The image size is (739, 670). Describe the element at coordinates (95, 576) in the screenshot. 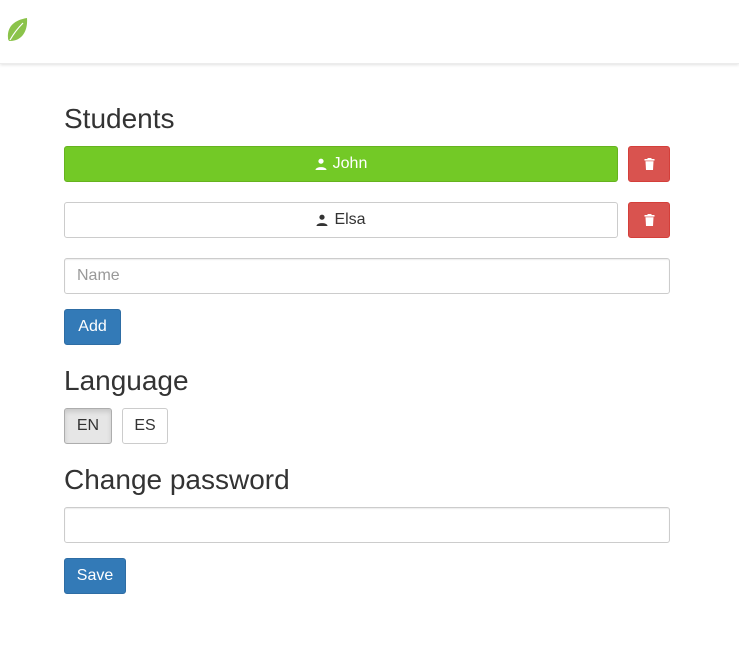

I see `save-password-button: Save` at that location.